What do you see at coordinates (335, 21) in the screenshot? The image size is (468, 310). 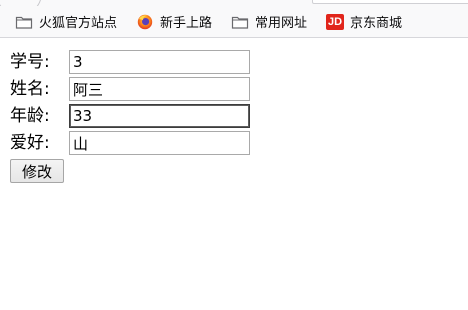 I see `jd-logo-icon: JD` at bounding box center [335, 21].